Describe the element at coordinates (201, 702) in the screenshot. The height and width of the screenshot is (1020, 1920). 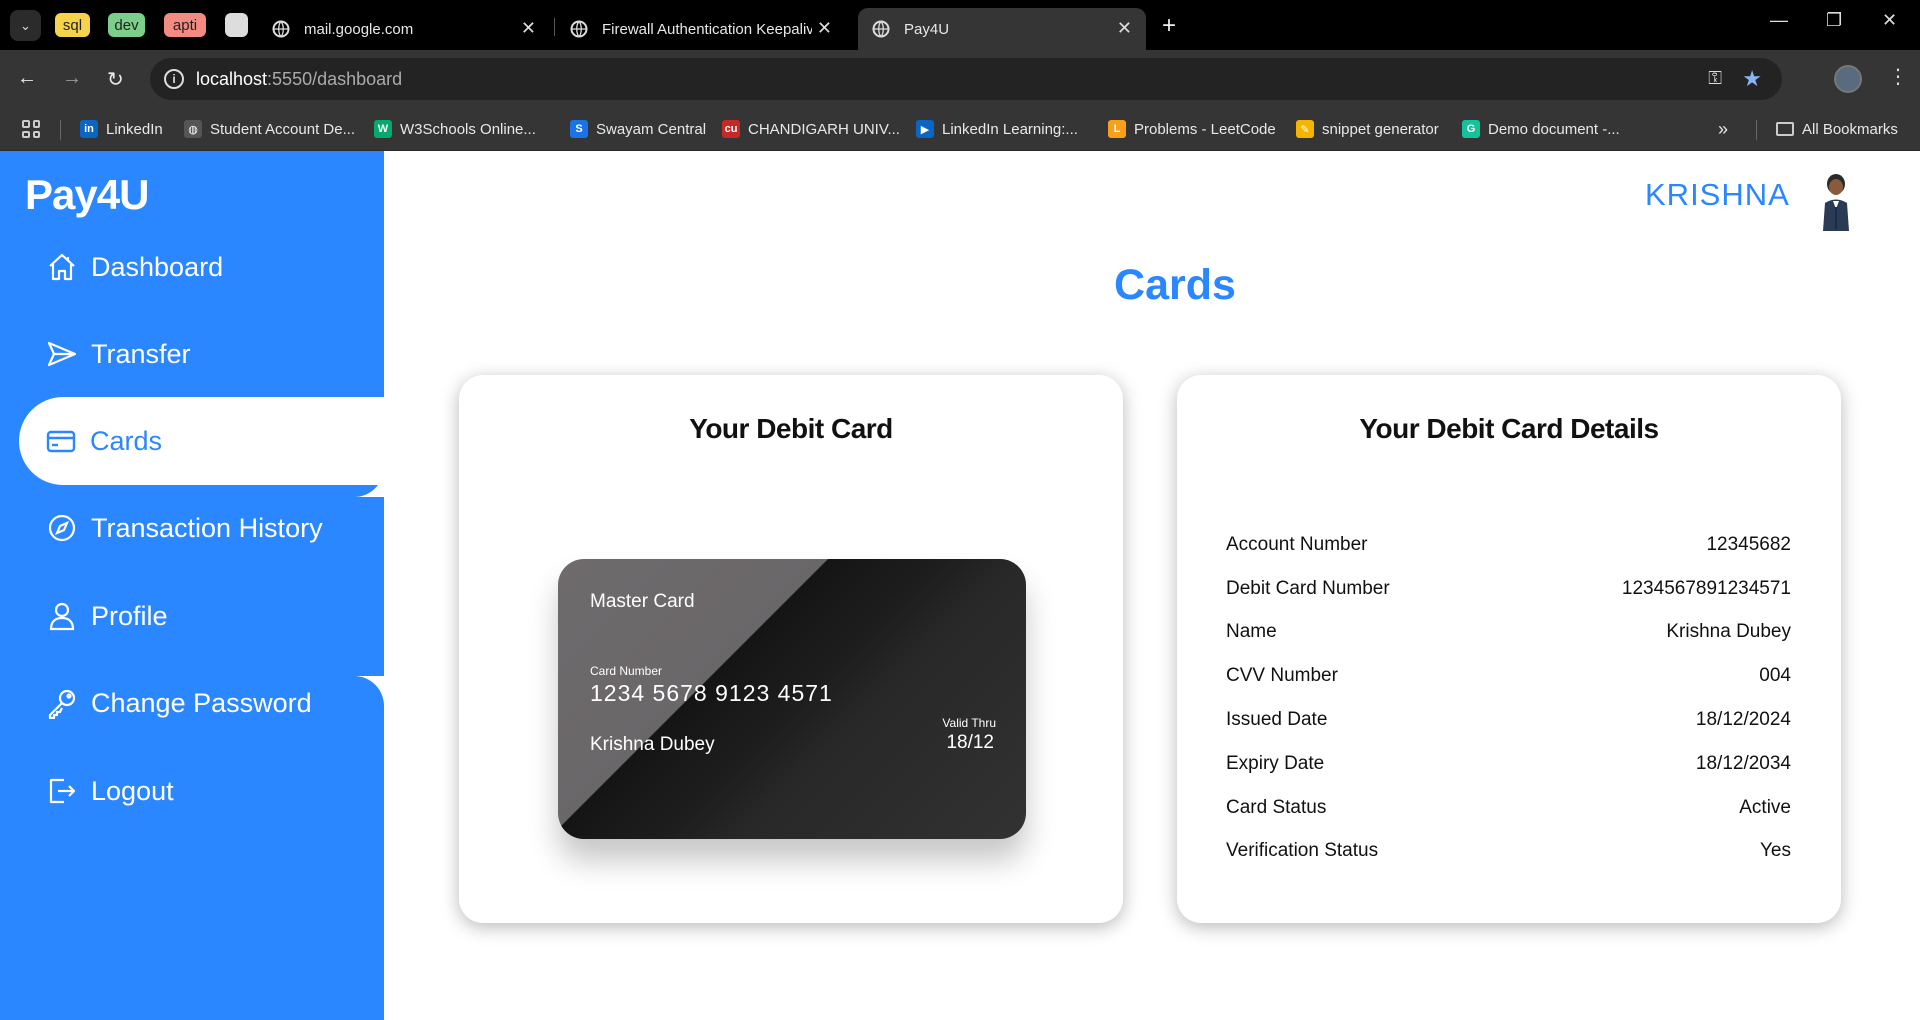
I see `sidebar-item-label: Change Password` at that location.